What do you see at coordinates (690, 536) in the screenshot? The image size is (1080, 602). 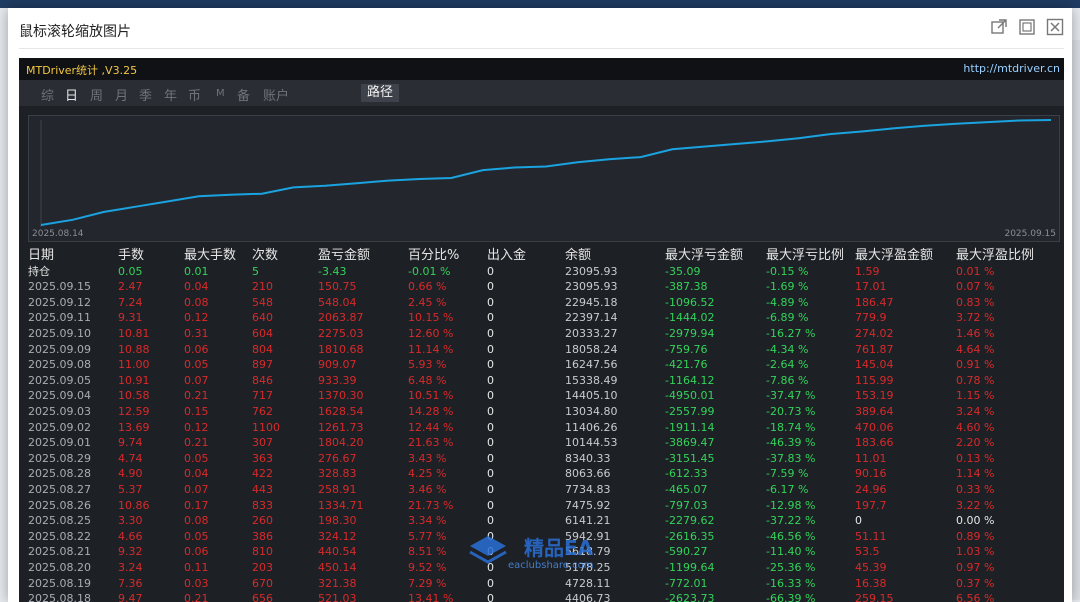 I see `table-cell: -2616.35` at bounding box center [690, 536].